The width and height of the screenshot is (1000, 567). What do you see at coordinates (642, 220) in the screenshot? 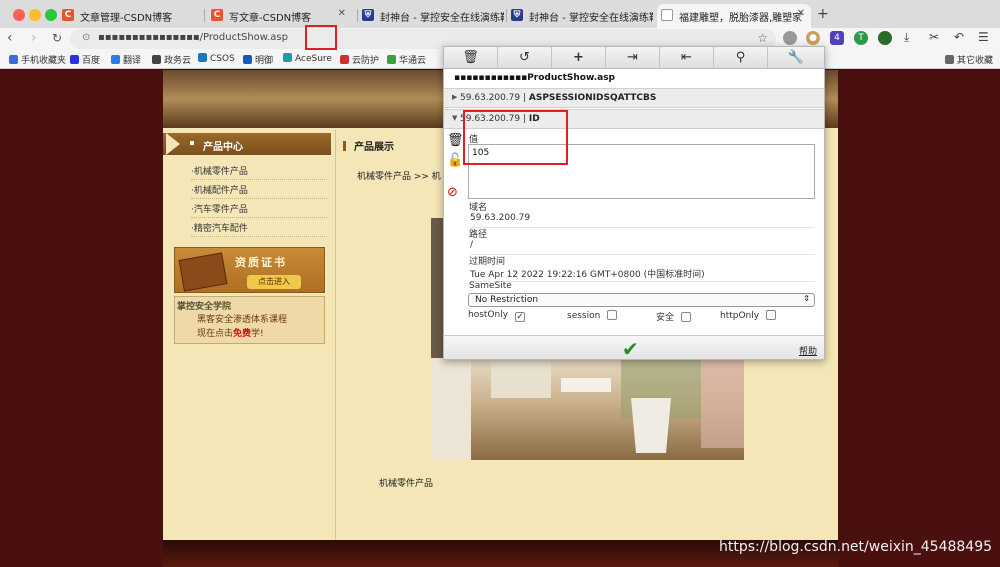
I see `cookie-domain-field: 59.63.200.79` at bounding box center [642, 220].